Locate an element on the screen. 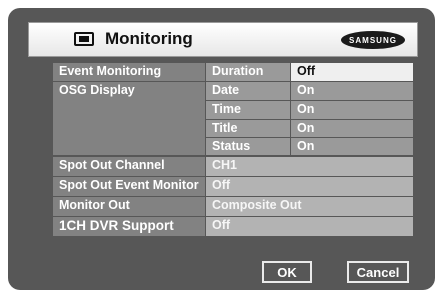 This screenshot has height=296, width=442. spot-out-channel-value: CH1 is located at coordinates (309, 166).